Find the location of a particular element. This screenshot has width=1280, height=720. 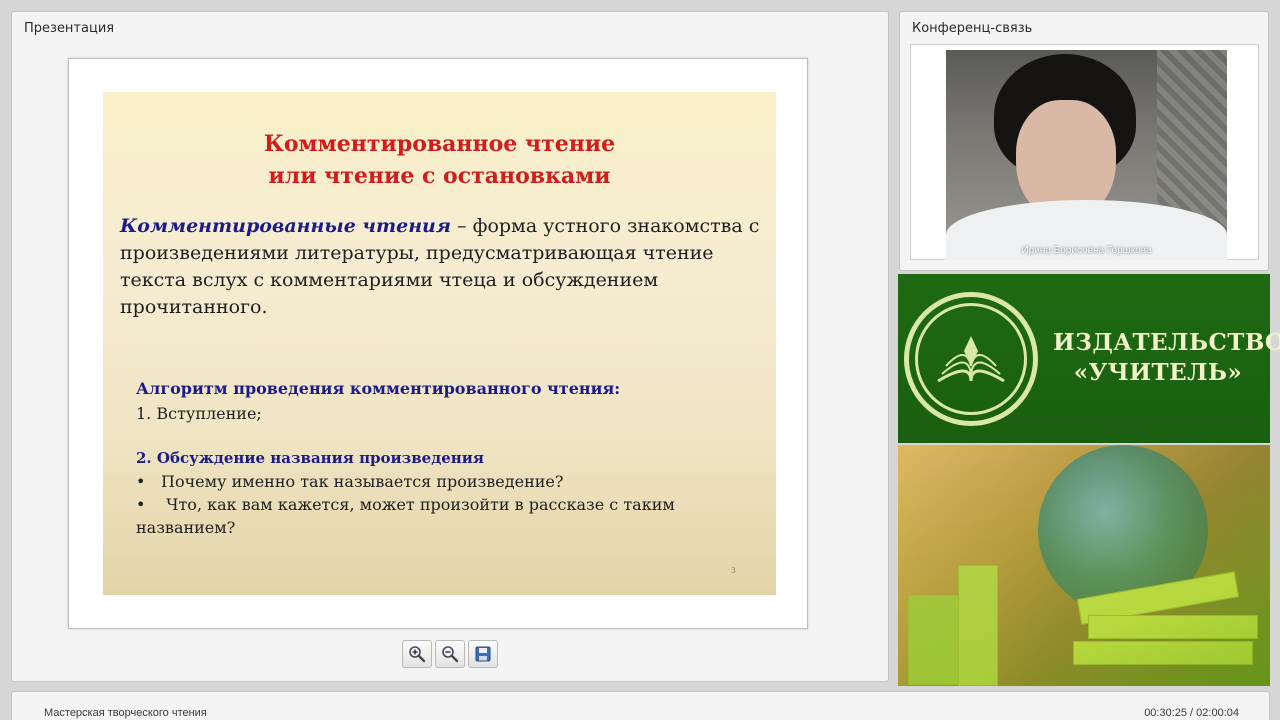

video-container: Ирина Борисовна Горшкова is located at coordinates (1084, 152).